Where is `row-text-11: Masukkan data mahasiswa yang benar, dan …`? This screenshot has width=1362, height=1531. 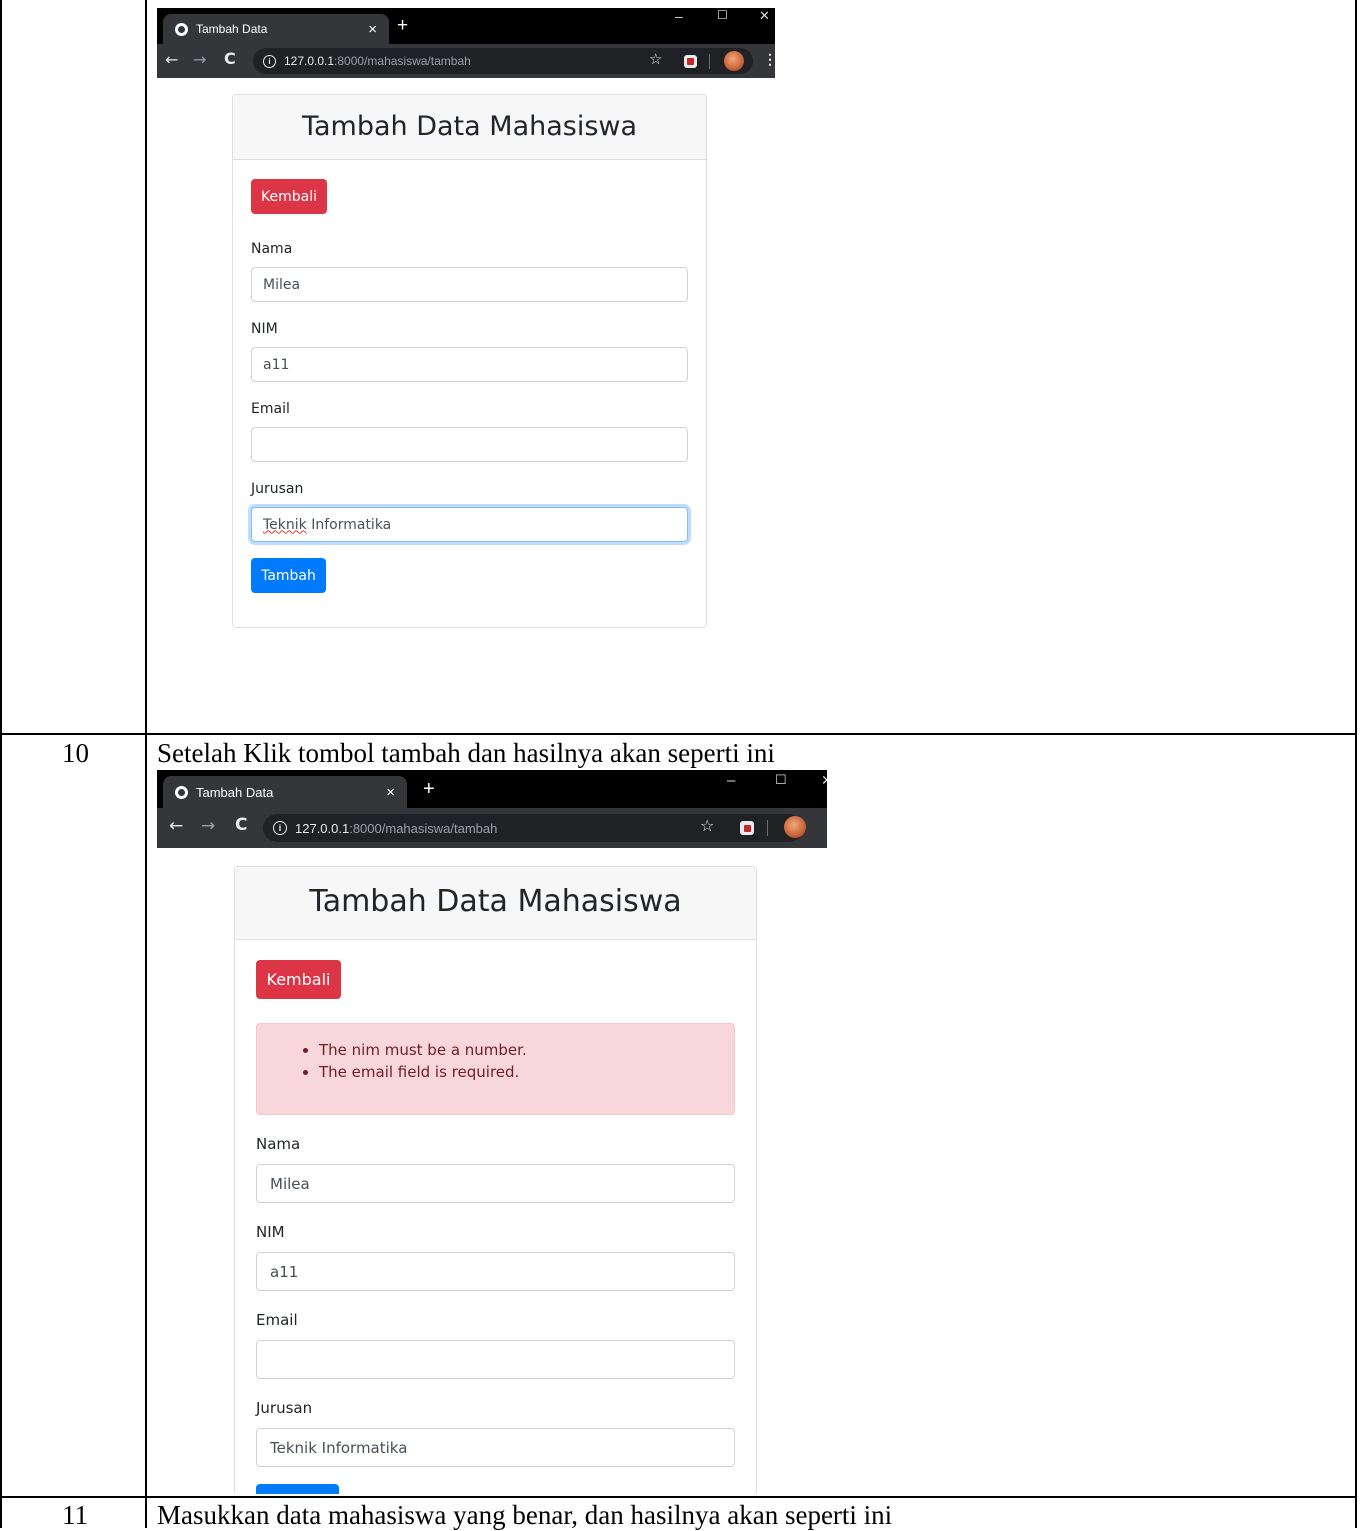 row-text-11: Masukkan data mahasiswa yang benar, dan … is located at coordinates (525, 1515).